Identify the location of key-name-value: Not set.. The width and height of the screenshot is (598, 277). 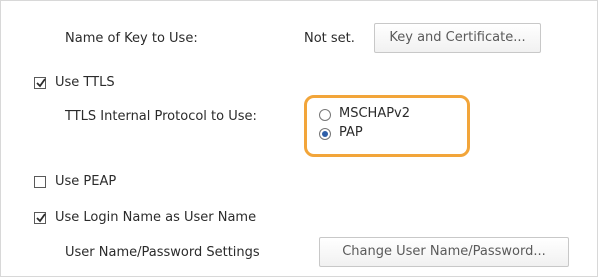
(329, 38).